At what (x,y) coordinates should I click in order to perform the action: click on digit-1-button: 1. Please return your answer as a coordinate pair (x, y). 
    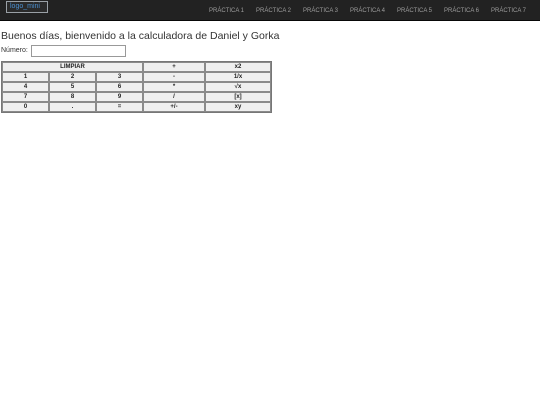
    Looking at the image, I should click on (25, 77).